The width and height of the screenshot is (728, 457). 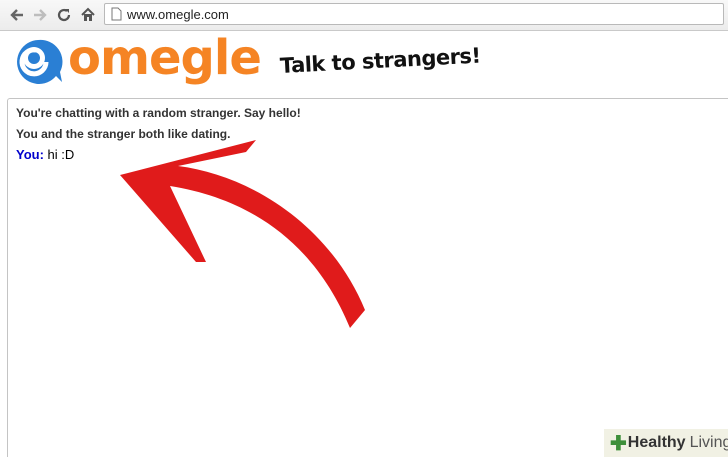 What do you see at coordinates (656, 442) in the screenshot?
I see `watermark-word: Healthy` at bounding box center [656, 442].